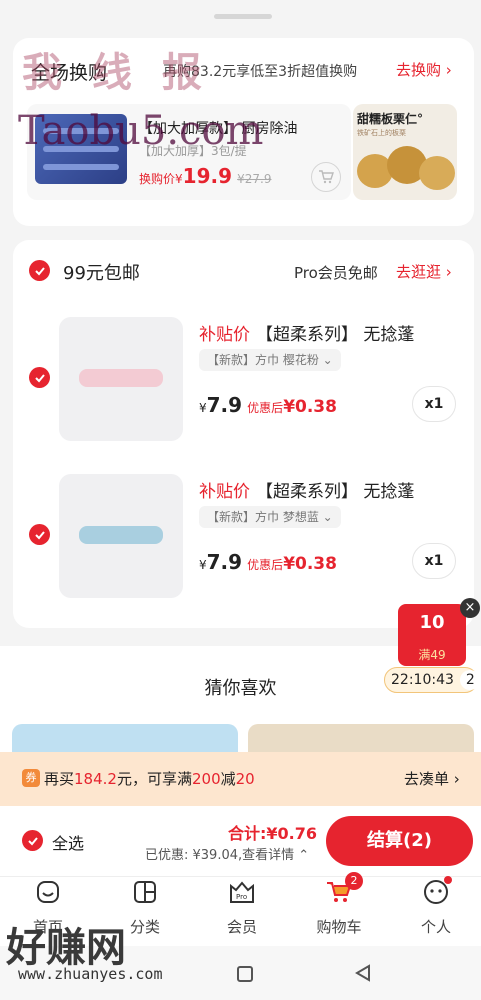  I want to click on exchange-item-spec: 【加大加厚】3包/提, so click(193, 151).